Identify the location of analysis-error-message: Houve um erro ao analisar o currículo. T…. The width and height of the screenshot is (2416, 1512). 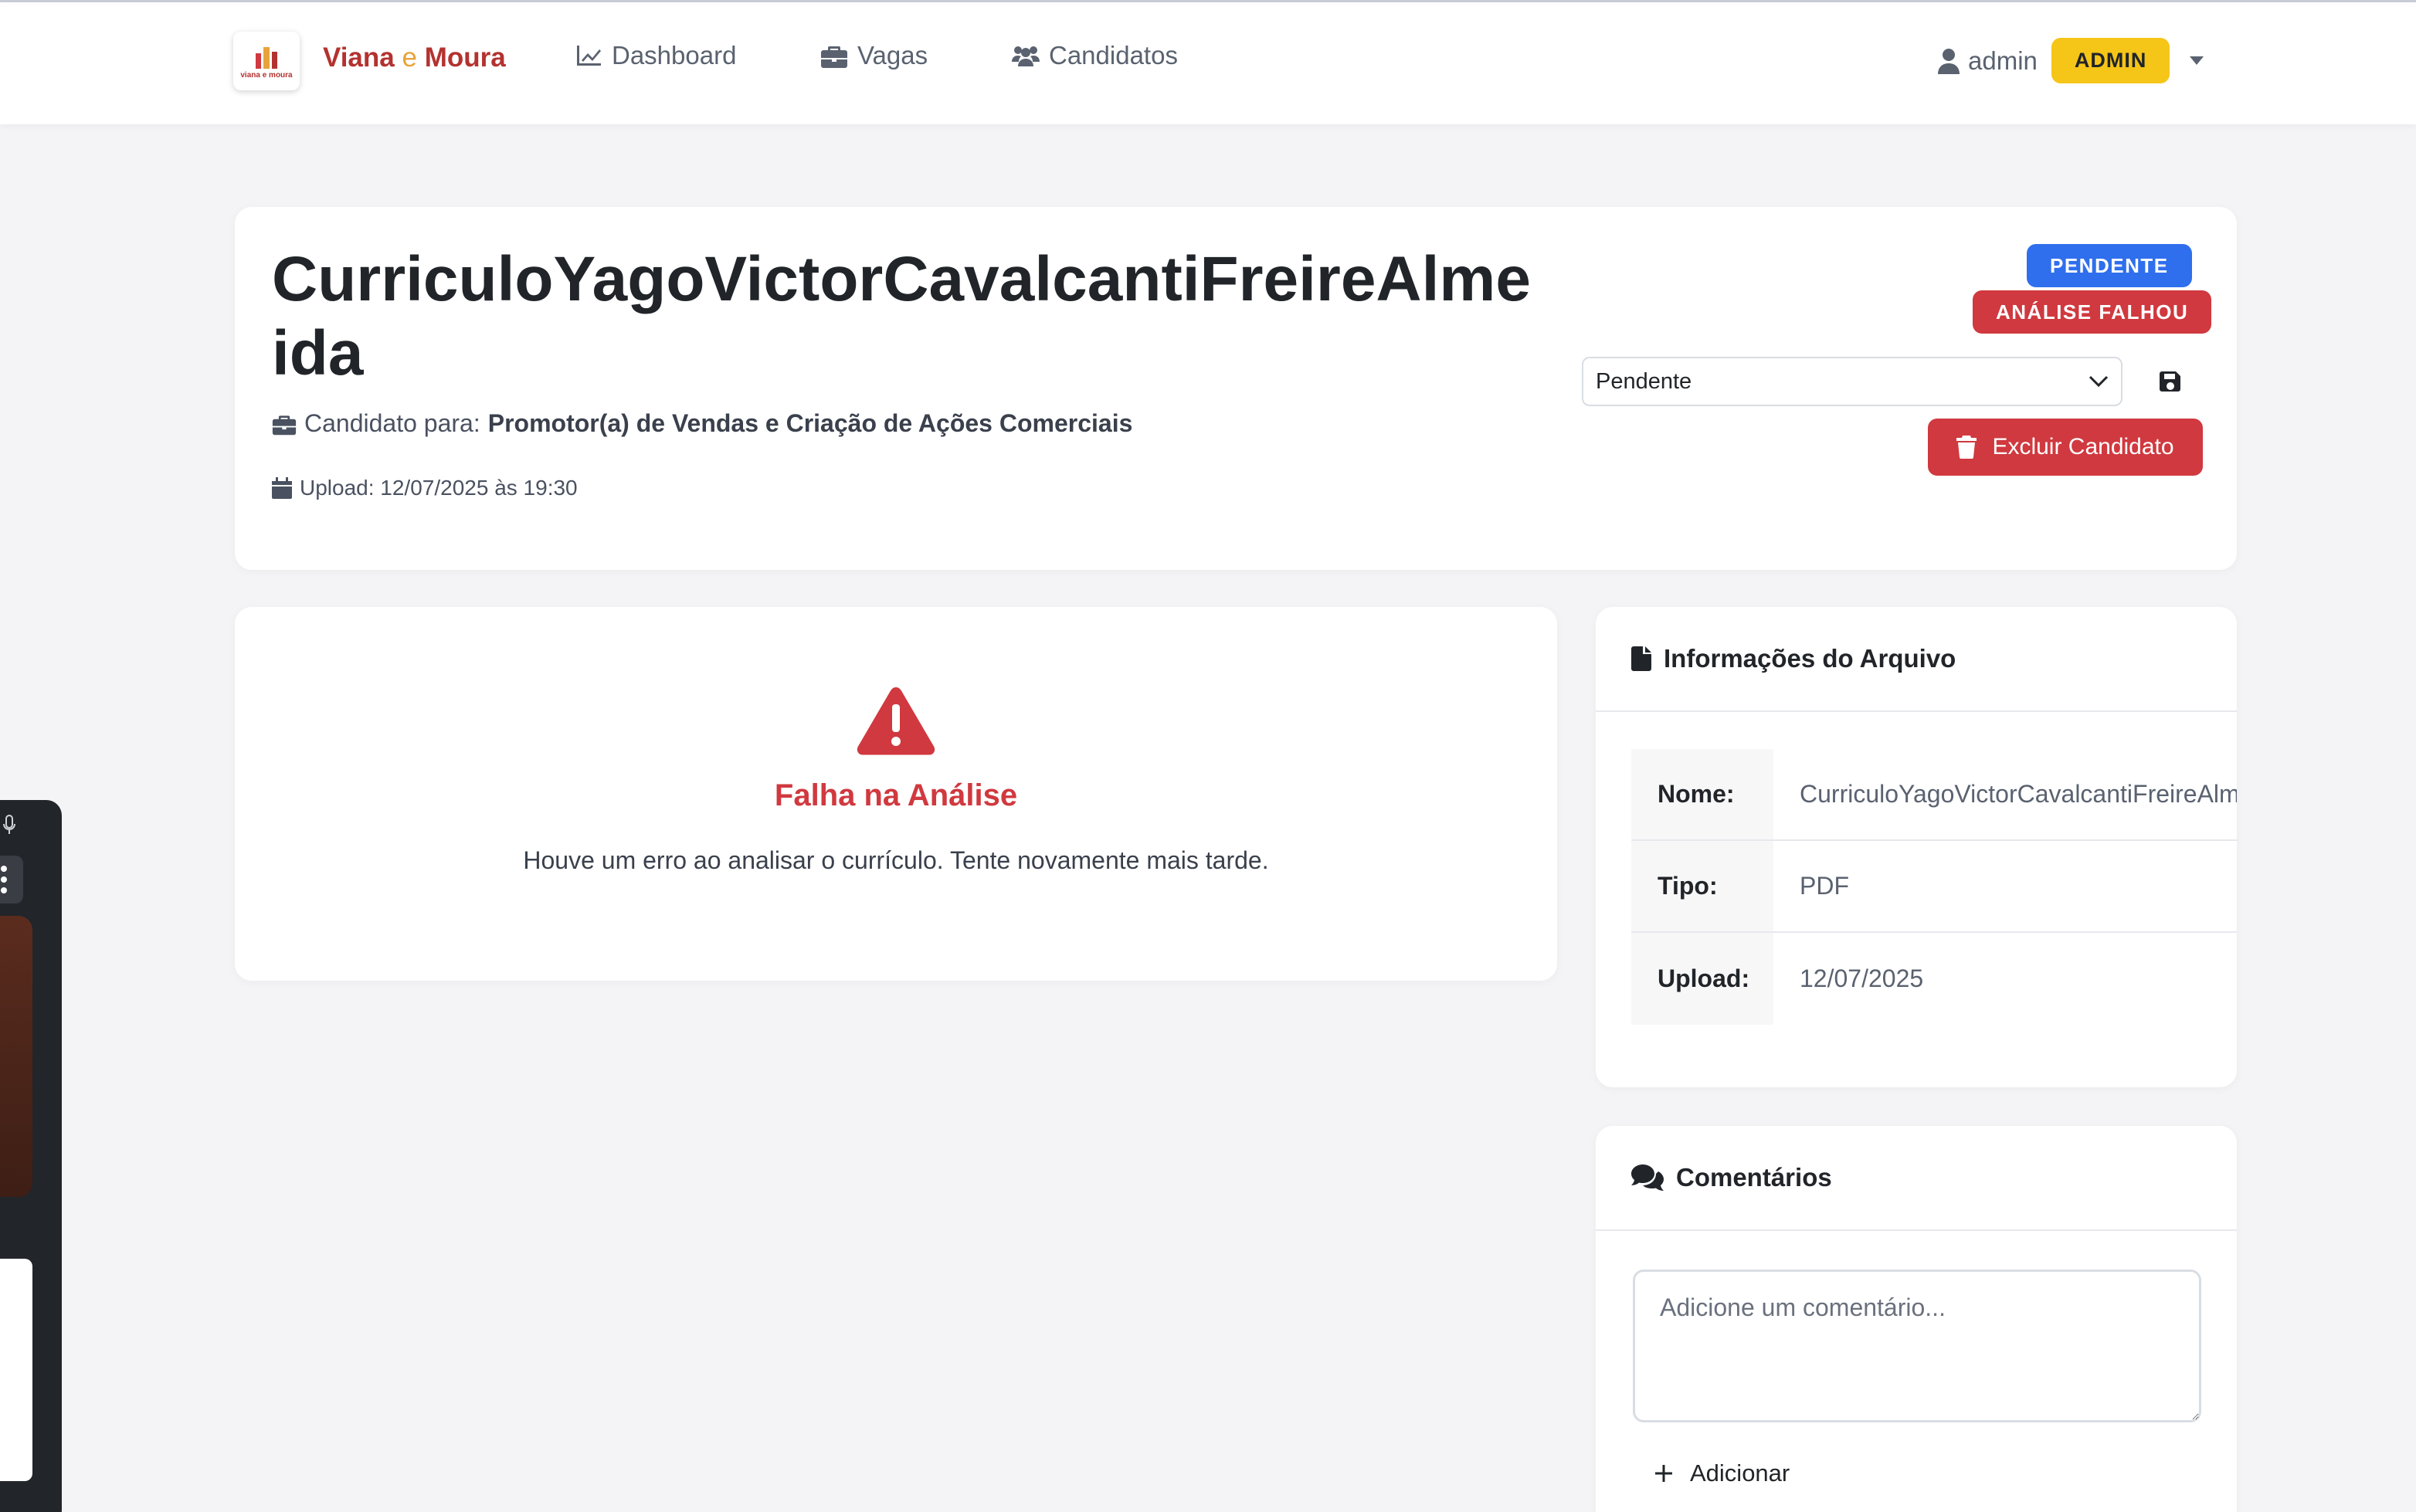
(896, 860).